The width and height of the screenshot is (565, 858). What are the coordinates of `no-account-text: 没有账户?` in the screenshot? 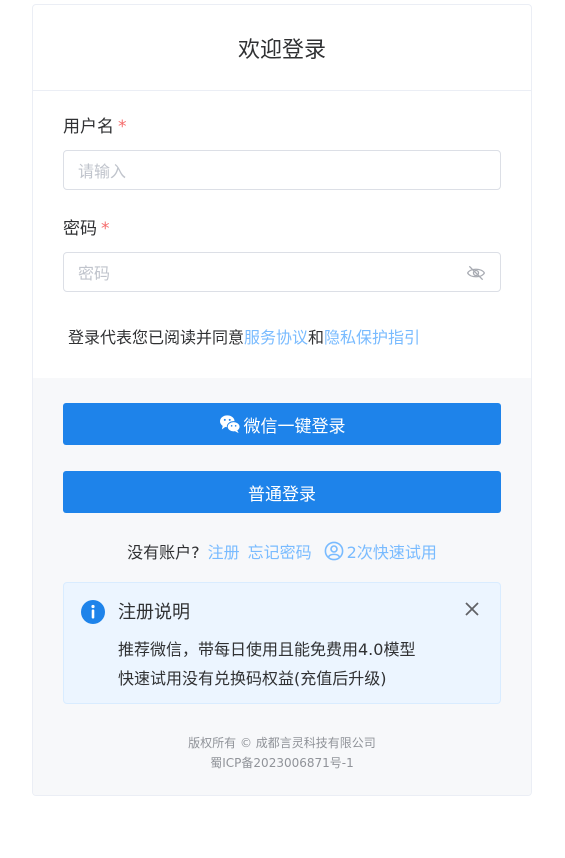 It's located at (163, 552).